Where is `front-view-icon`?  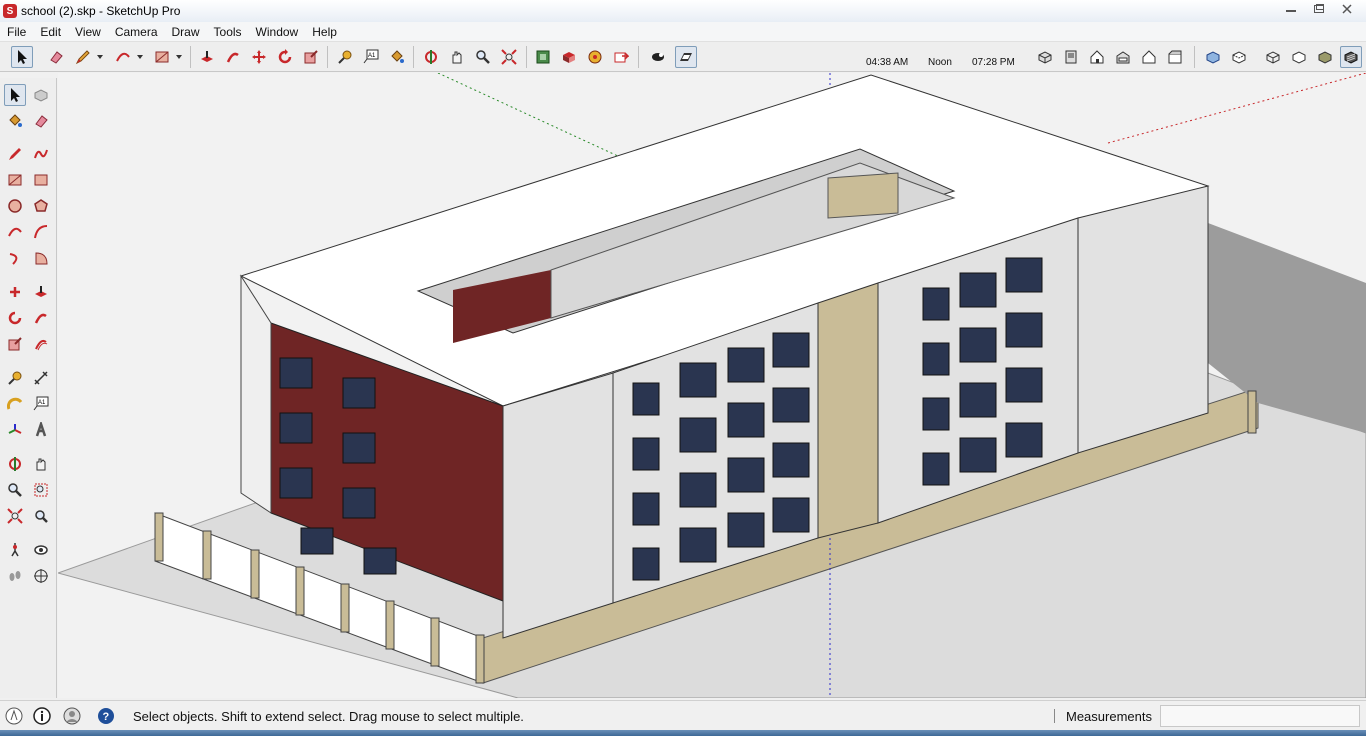
front-view-icon is located at coordinates (1097, 57).